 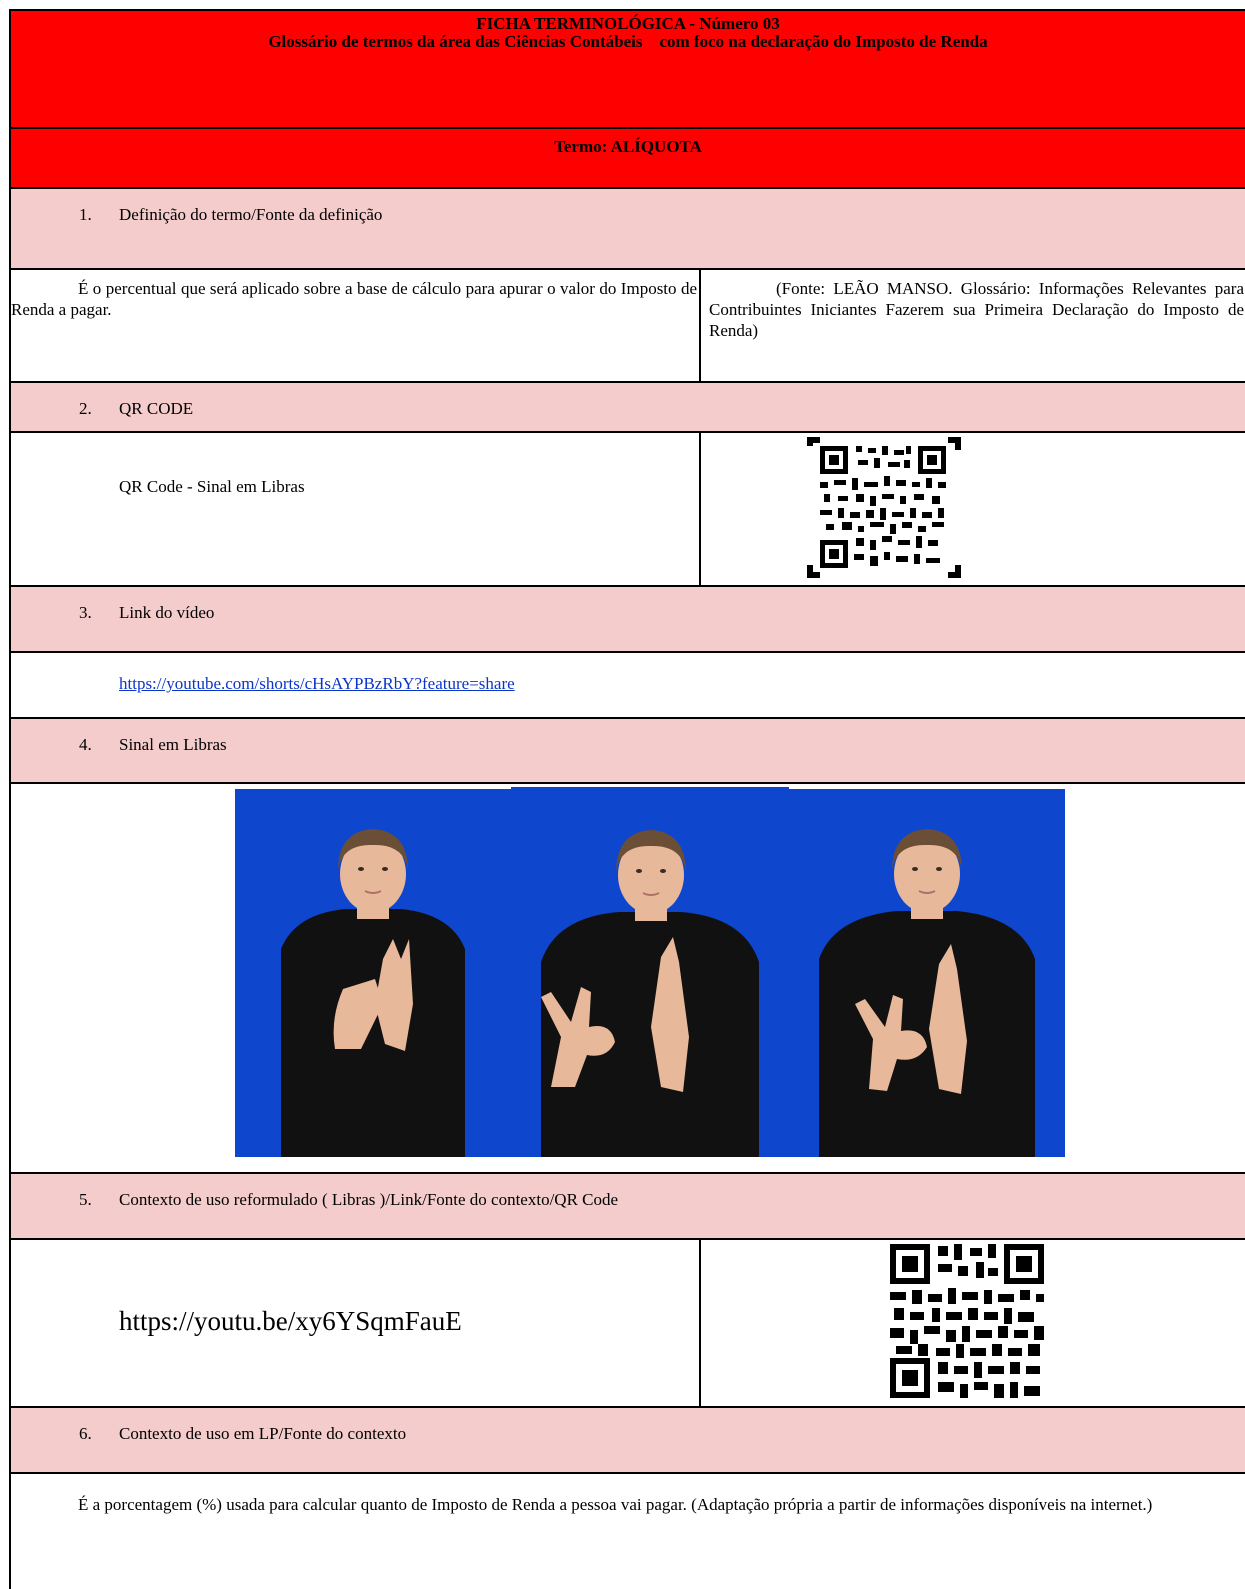 I want to click on context-libras-row: https://youtu.be/xy6YSqmFauE, so click(x=627, y=1323).